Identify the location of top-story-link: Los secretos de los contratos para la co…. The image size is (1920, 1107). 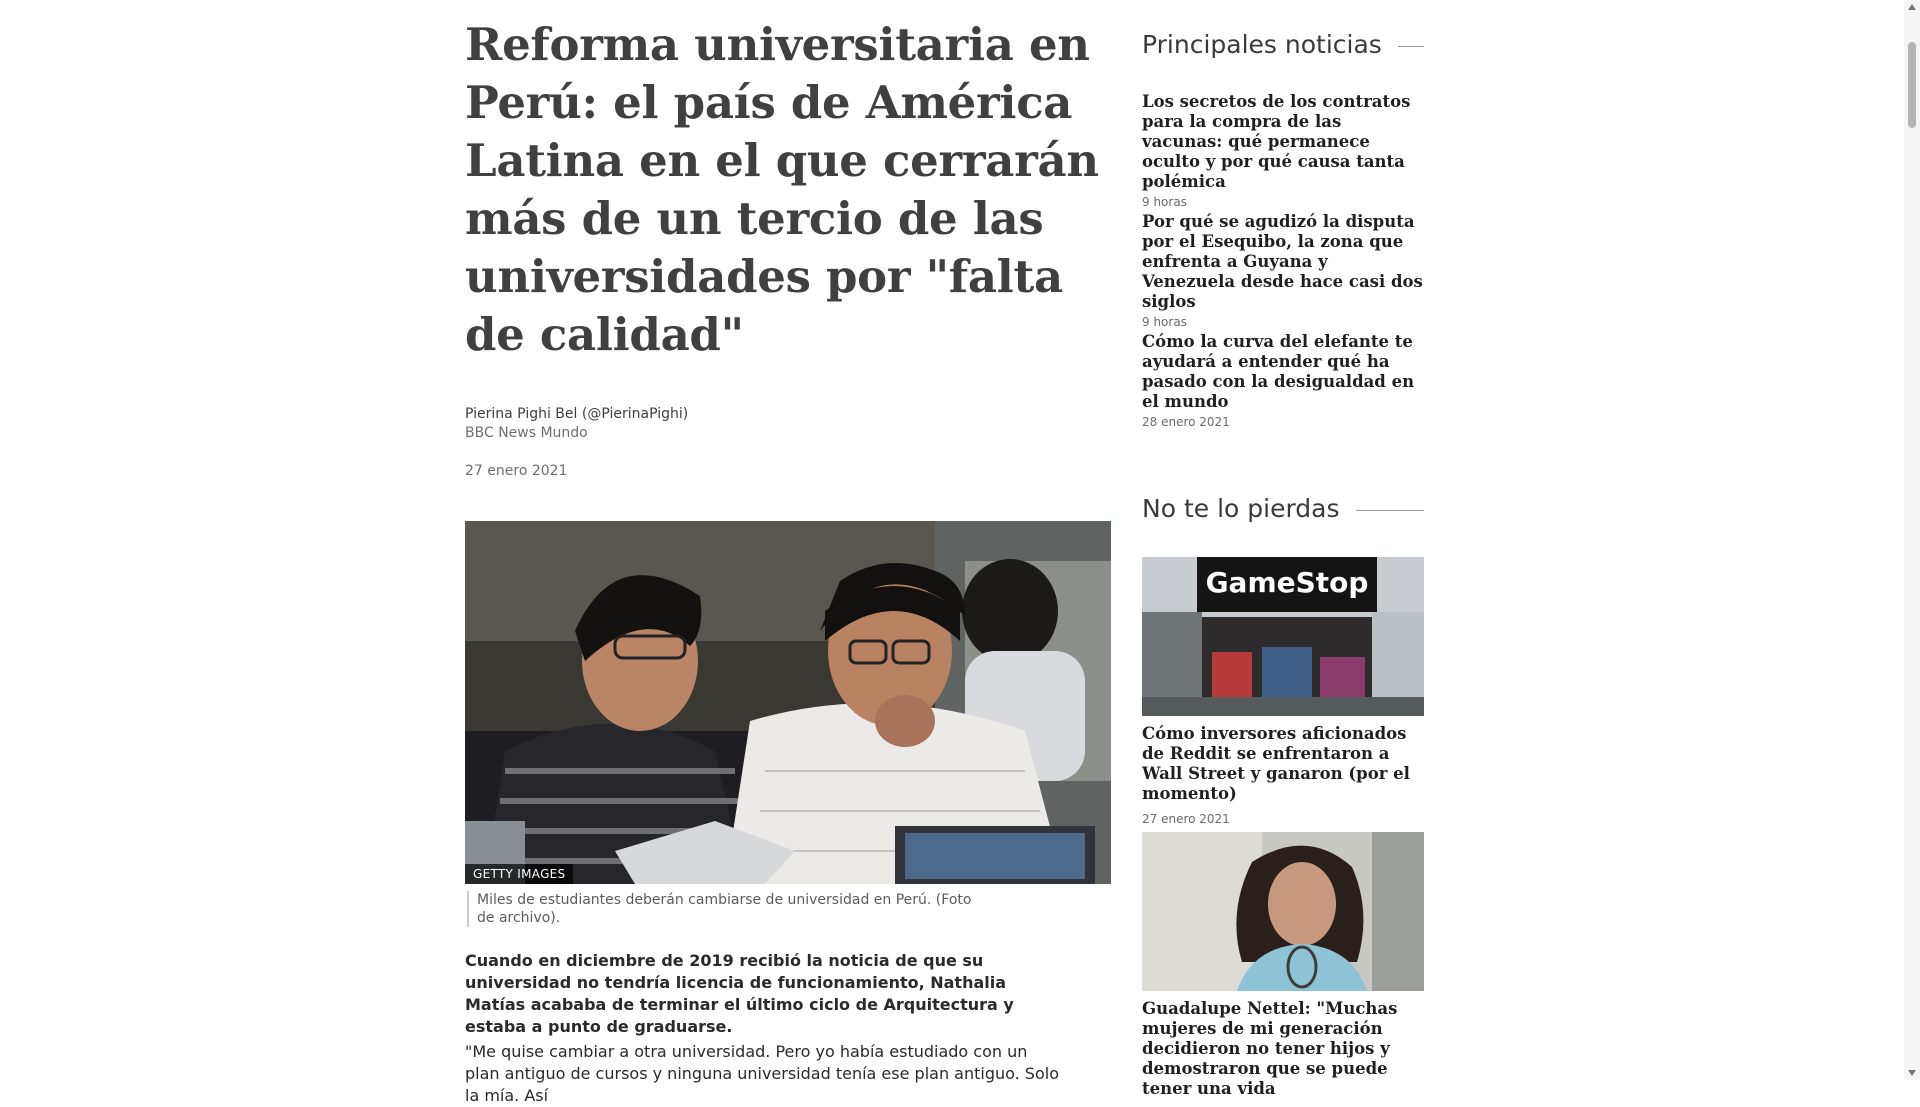
(1283, 142).